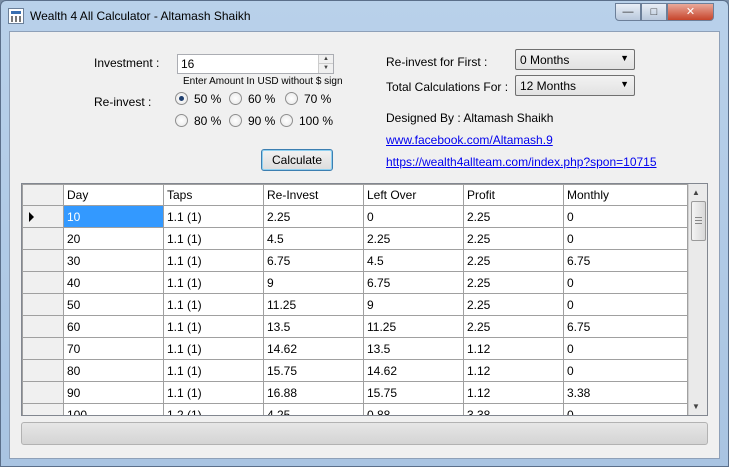 This screenshot has height=467, width=729. I want to click on reinvest-radio-70: 70 %, so click(308, 99).